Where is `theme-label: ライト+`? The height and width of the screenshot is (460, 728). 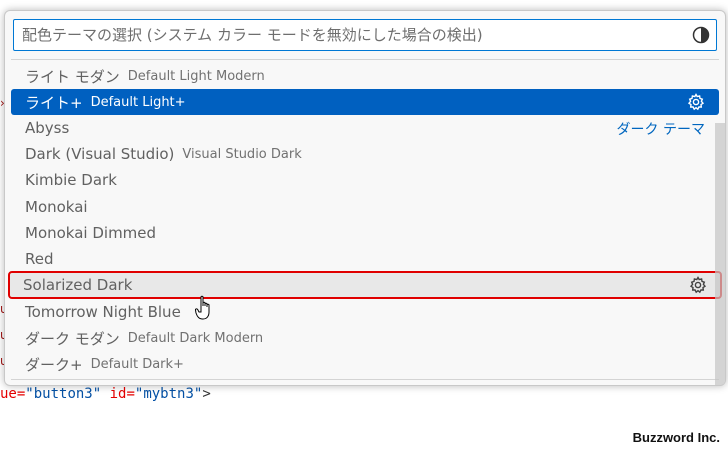 theme-label: ライト+ is located at coordinates (54, 102).